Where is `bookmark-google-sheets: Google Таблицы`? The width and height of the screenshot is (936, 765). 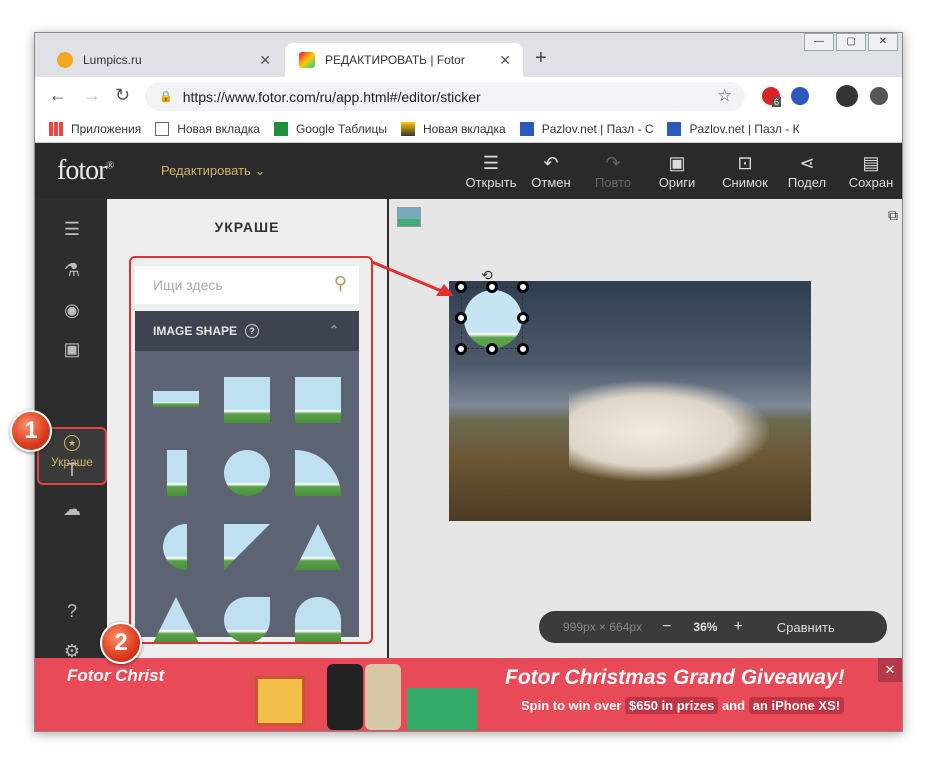
bookmark-google-sheets: Google Таблицы is located at coordinates (330, 128).